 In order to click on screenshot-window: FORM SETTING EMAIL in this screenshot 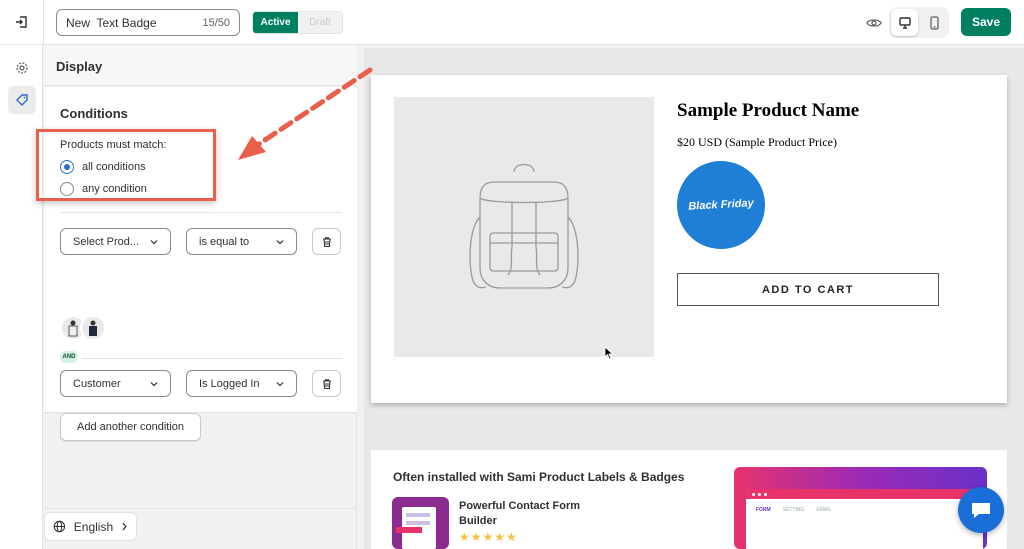, I will do `click(864, 519)`.